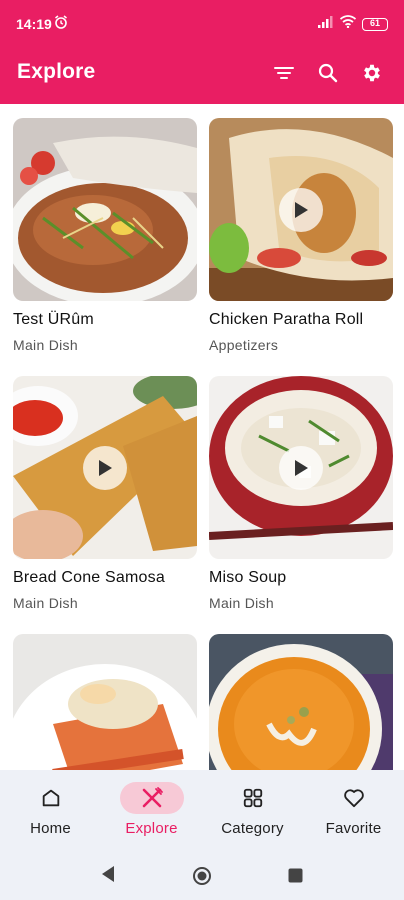  I want to click on system-navigation-bar, so click(202, 875).